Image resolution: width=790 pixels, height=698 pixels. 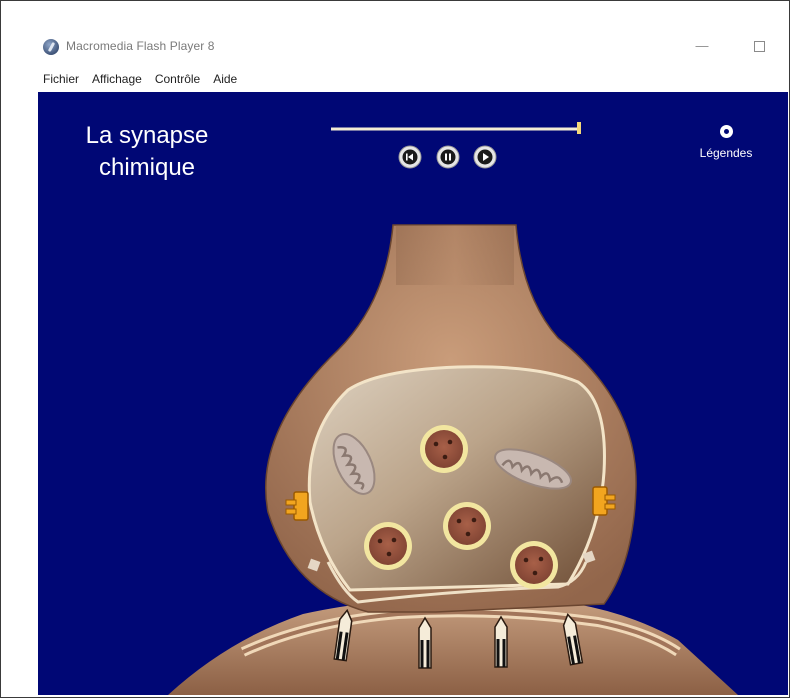 What do you see at coordinates (702, 46) in the screenshot?
I see `minimize-button: —` at bounding box center [702, 46].